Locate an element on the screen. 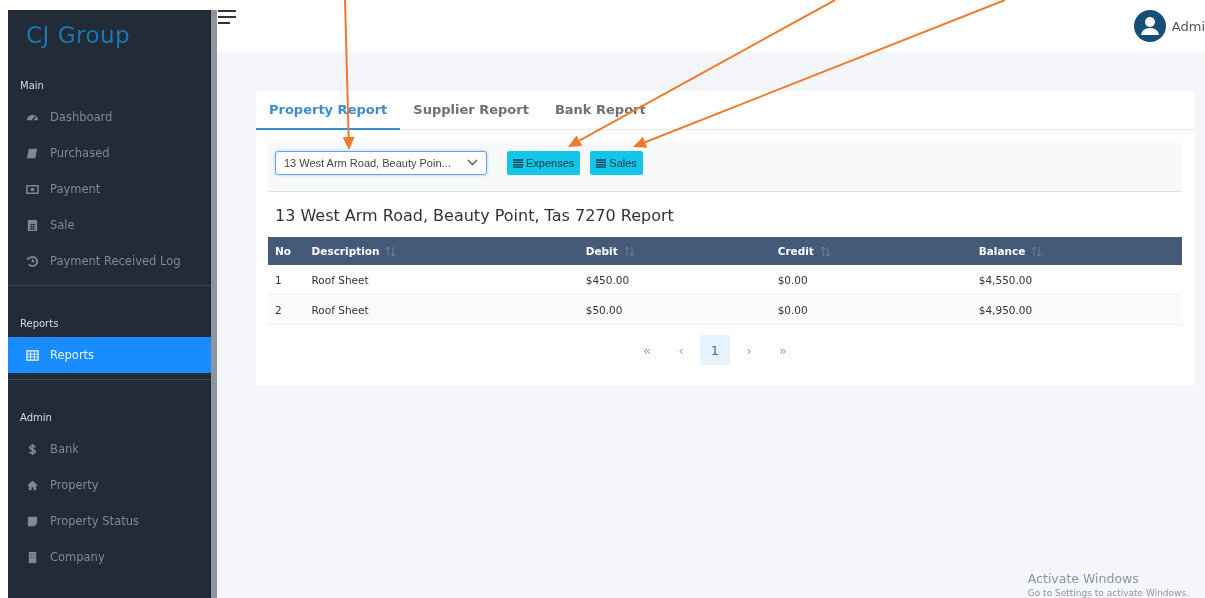 This screenshot has width=1205, height=598. table-cell: $50.00 is located at coordinates (674, 309).